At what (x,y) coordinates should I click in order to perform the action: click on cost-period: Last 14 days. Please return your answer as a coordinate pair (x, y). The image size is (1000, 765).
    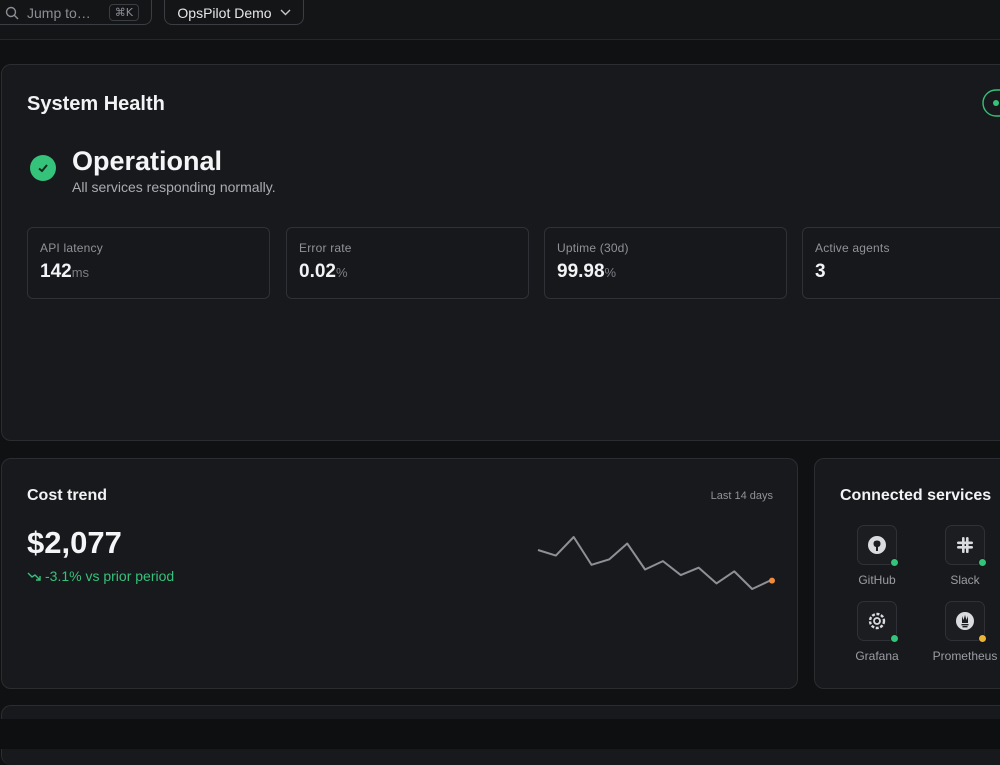
    Looking at the image, I should click on (741, 496).